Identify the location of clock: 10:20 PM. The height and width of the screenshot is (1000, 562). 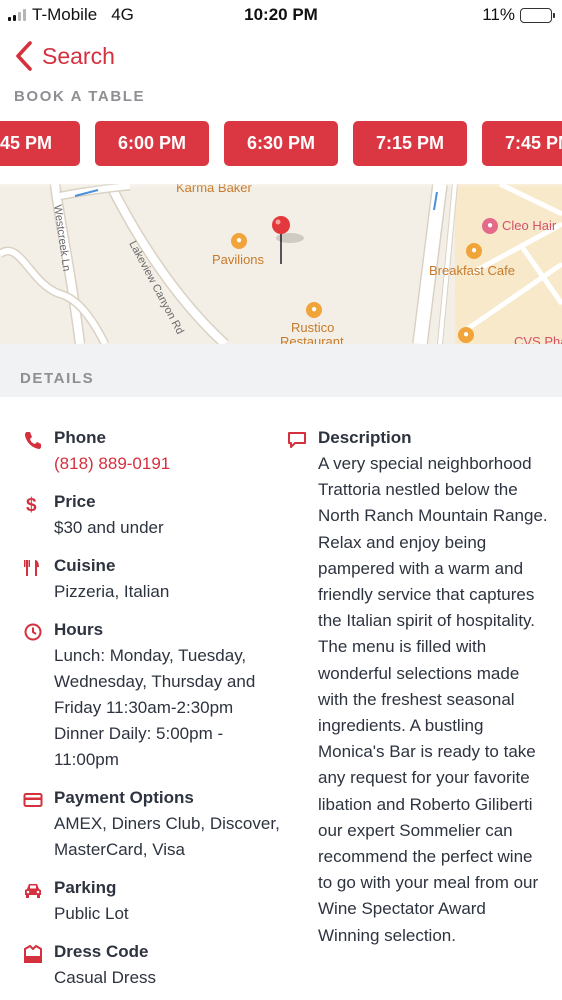
(281, 14).